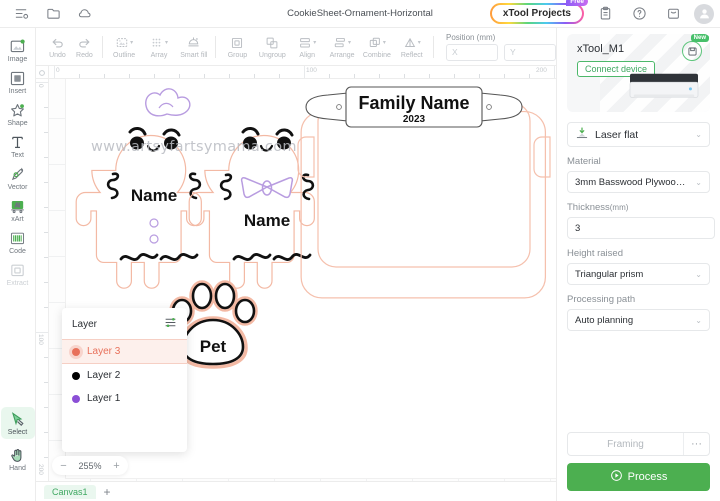 This screenshot has height=501, width=720. I want to click on sidebar-item-insert: Insert, so click(18, 82).